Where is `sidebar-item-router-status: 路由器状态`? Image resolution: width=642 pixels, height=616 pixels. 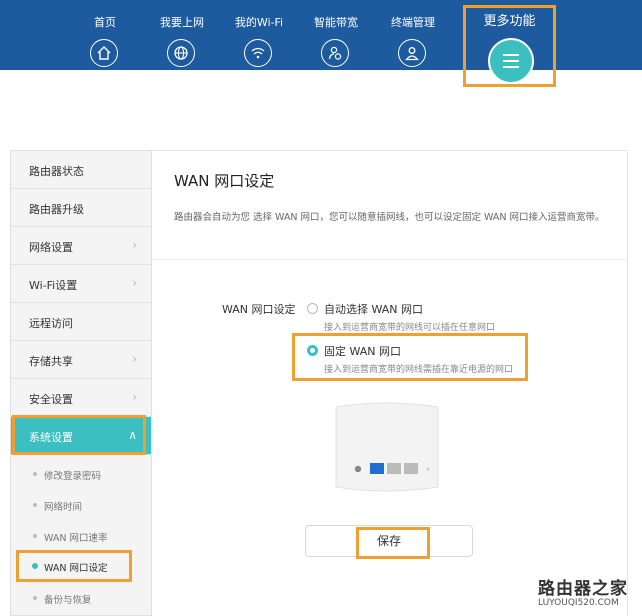 sidebar-item-router-status: 路由器状态 is located at coordinates (81, 170).